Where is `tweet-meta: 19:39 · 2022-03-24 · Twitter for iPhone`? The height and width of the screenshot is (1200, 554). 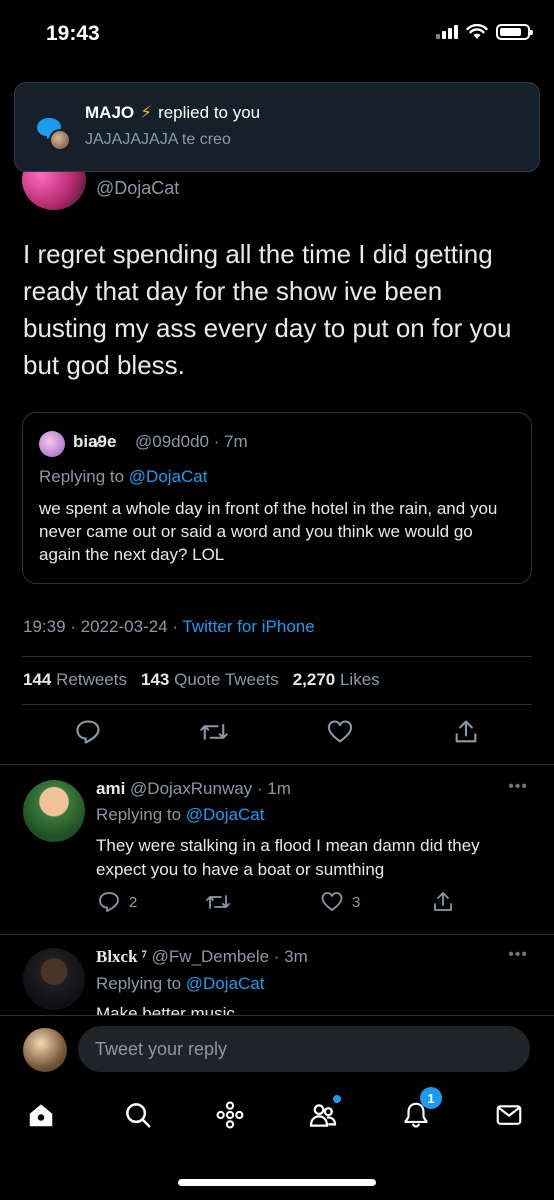
tweet-meta: 19:39 · 2022-03-24 · Twitter for iPhone is located at coordinates (169, 627).